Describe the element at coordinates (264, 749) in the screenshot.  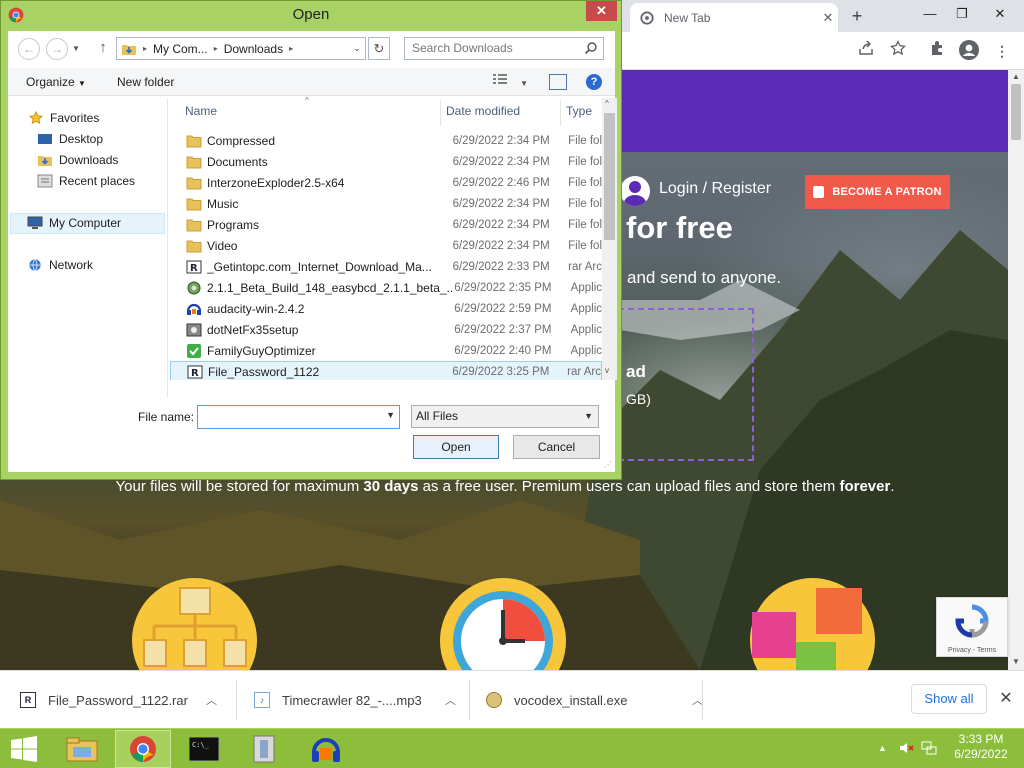
I see `archive-icon` at that location.